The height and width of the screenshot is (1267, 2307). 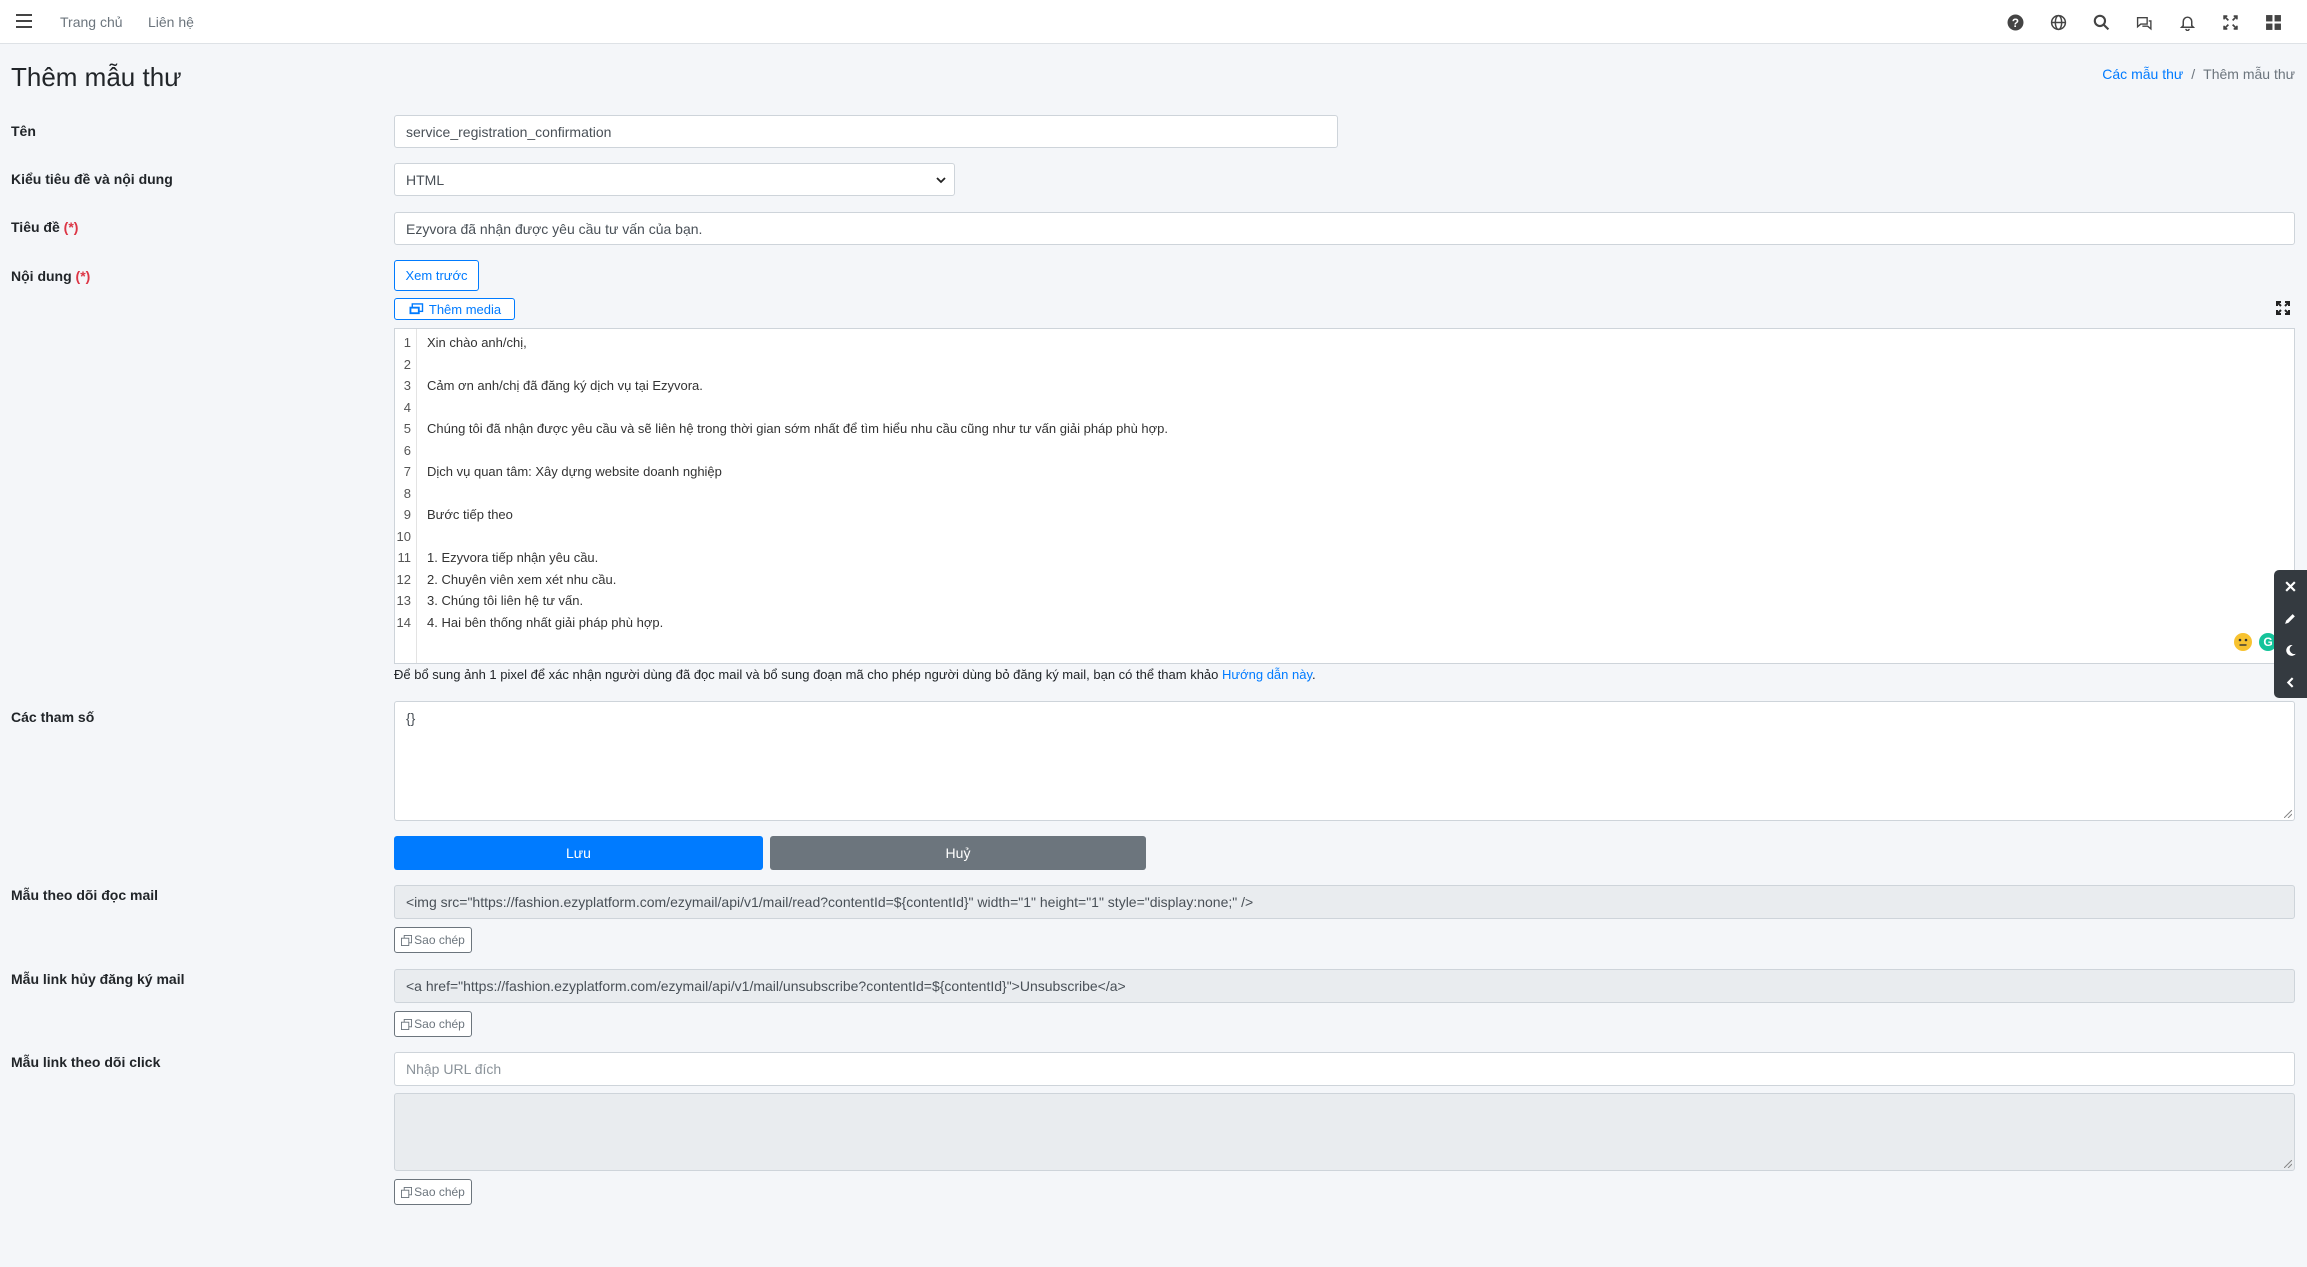 What do you see at coordinates (407, 450) in the screenshot?
I see `line-number: 6` at bounding box center [407, 450].